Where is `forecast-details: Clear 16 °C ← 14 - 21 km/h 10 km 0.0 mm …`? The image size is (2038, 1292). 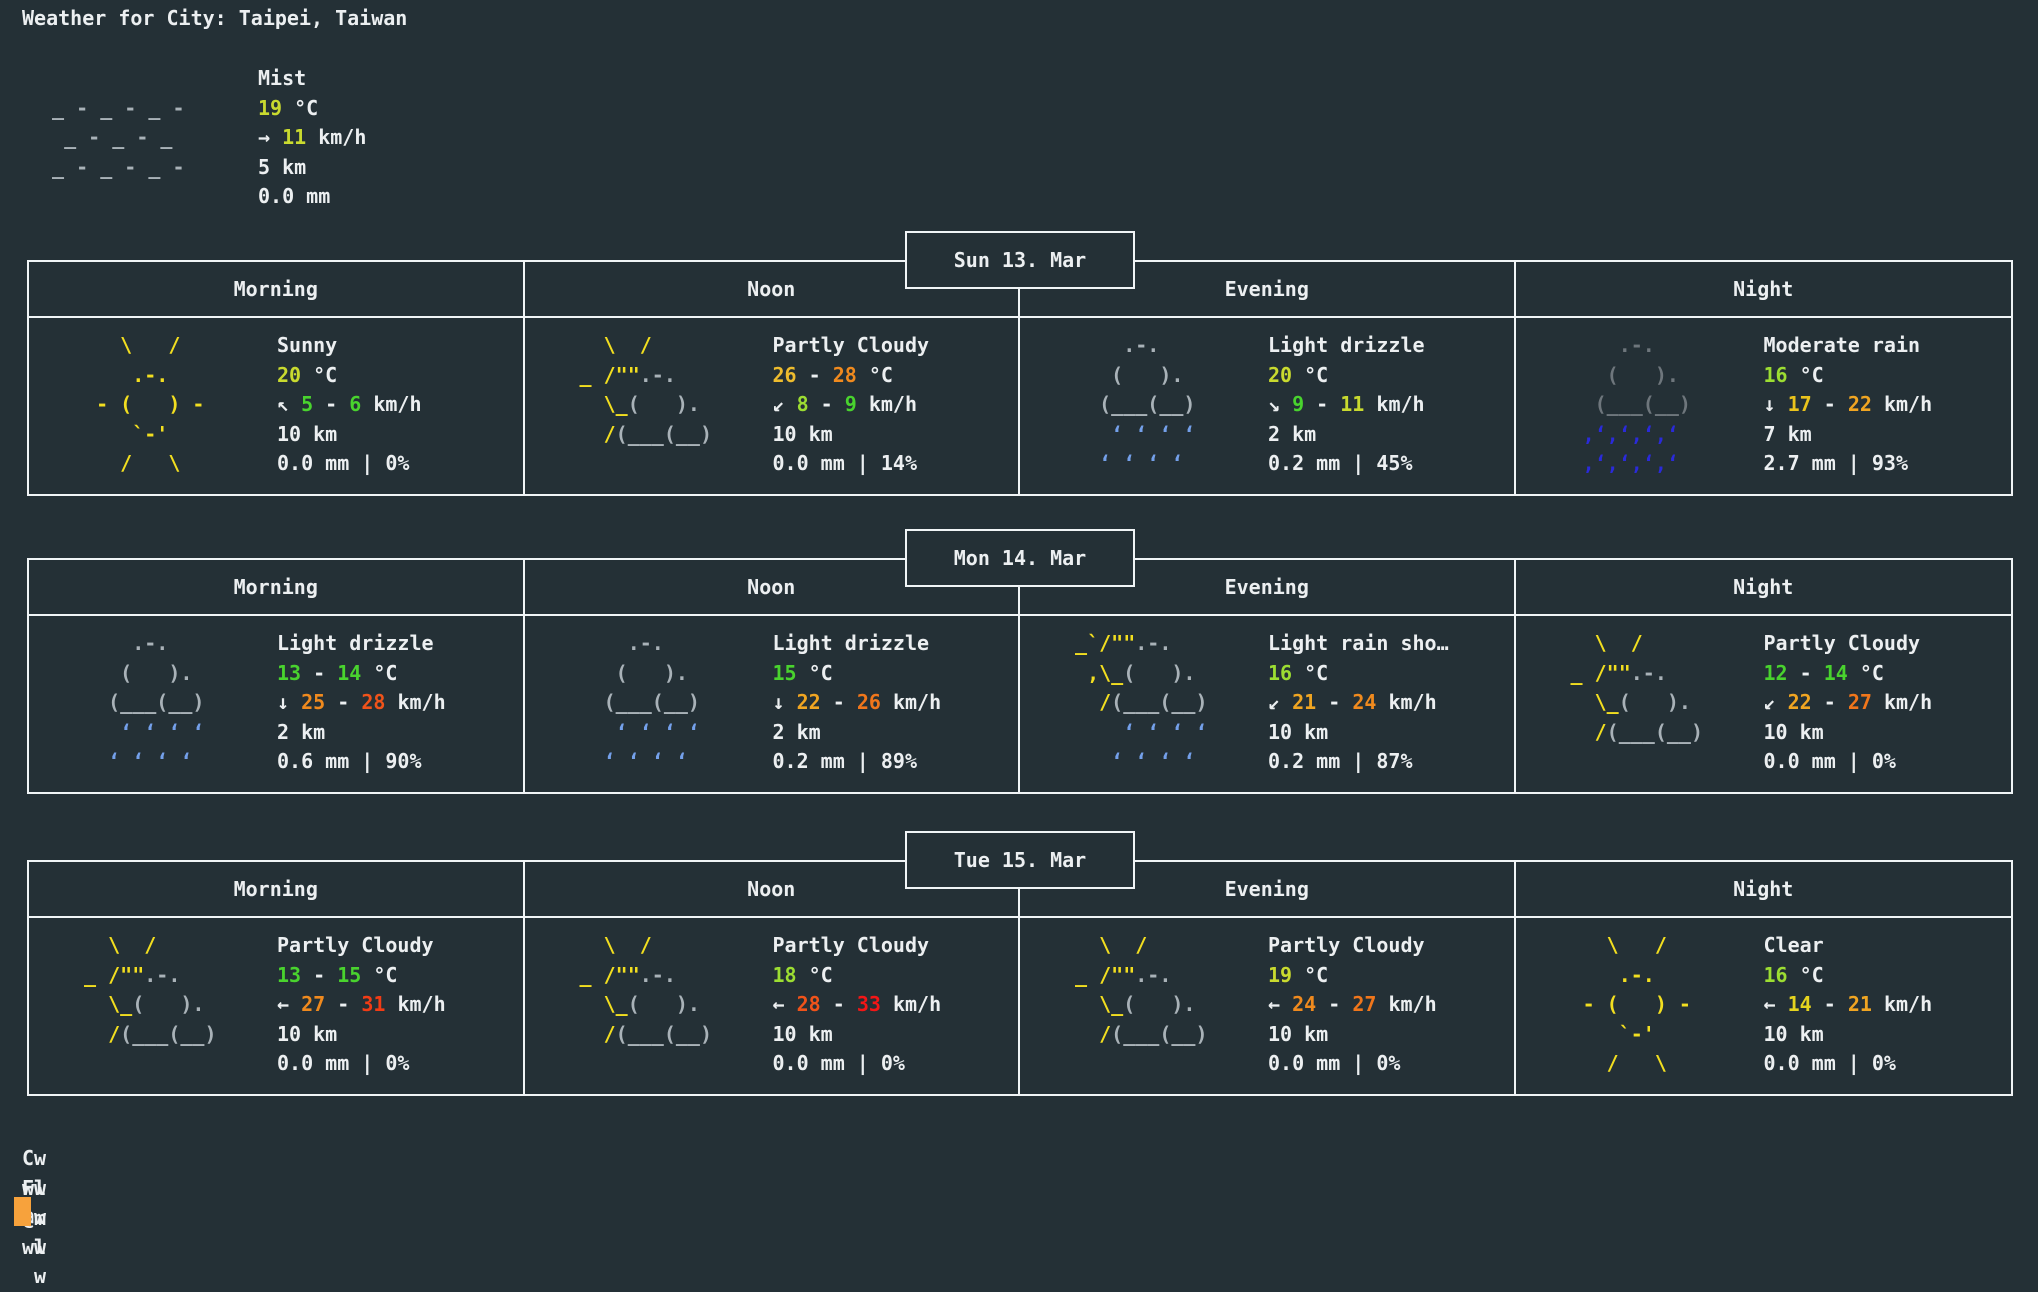 forecast-details: Clear 16 °C ← 14 - 21 km/h 10 km 0.0 mm … is located at coordinates (1848, 1005).